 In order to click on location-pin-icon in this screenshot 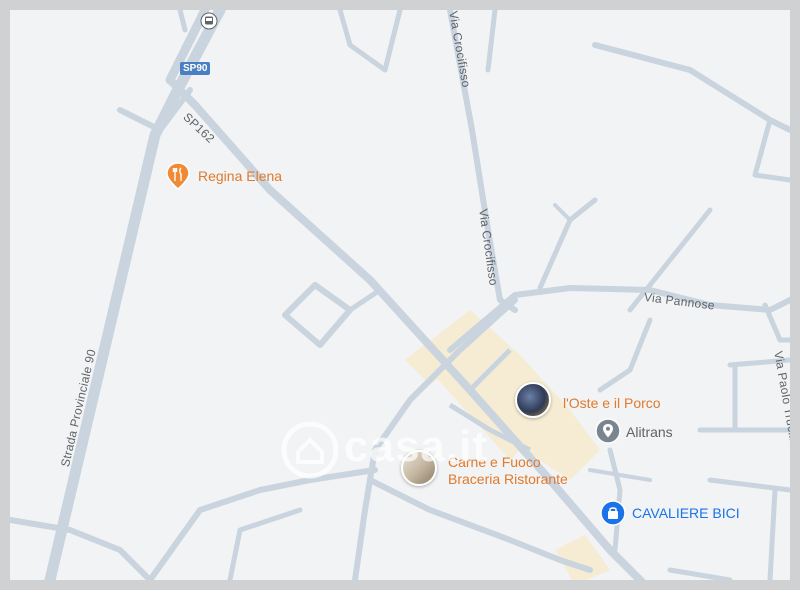, I will do `click(608, 433)`.